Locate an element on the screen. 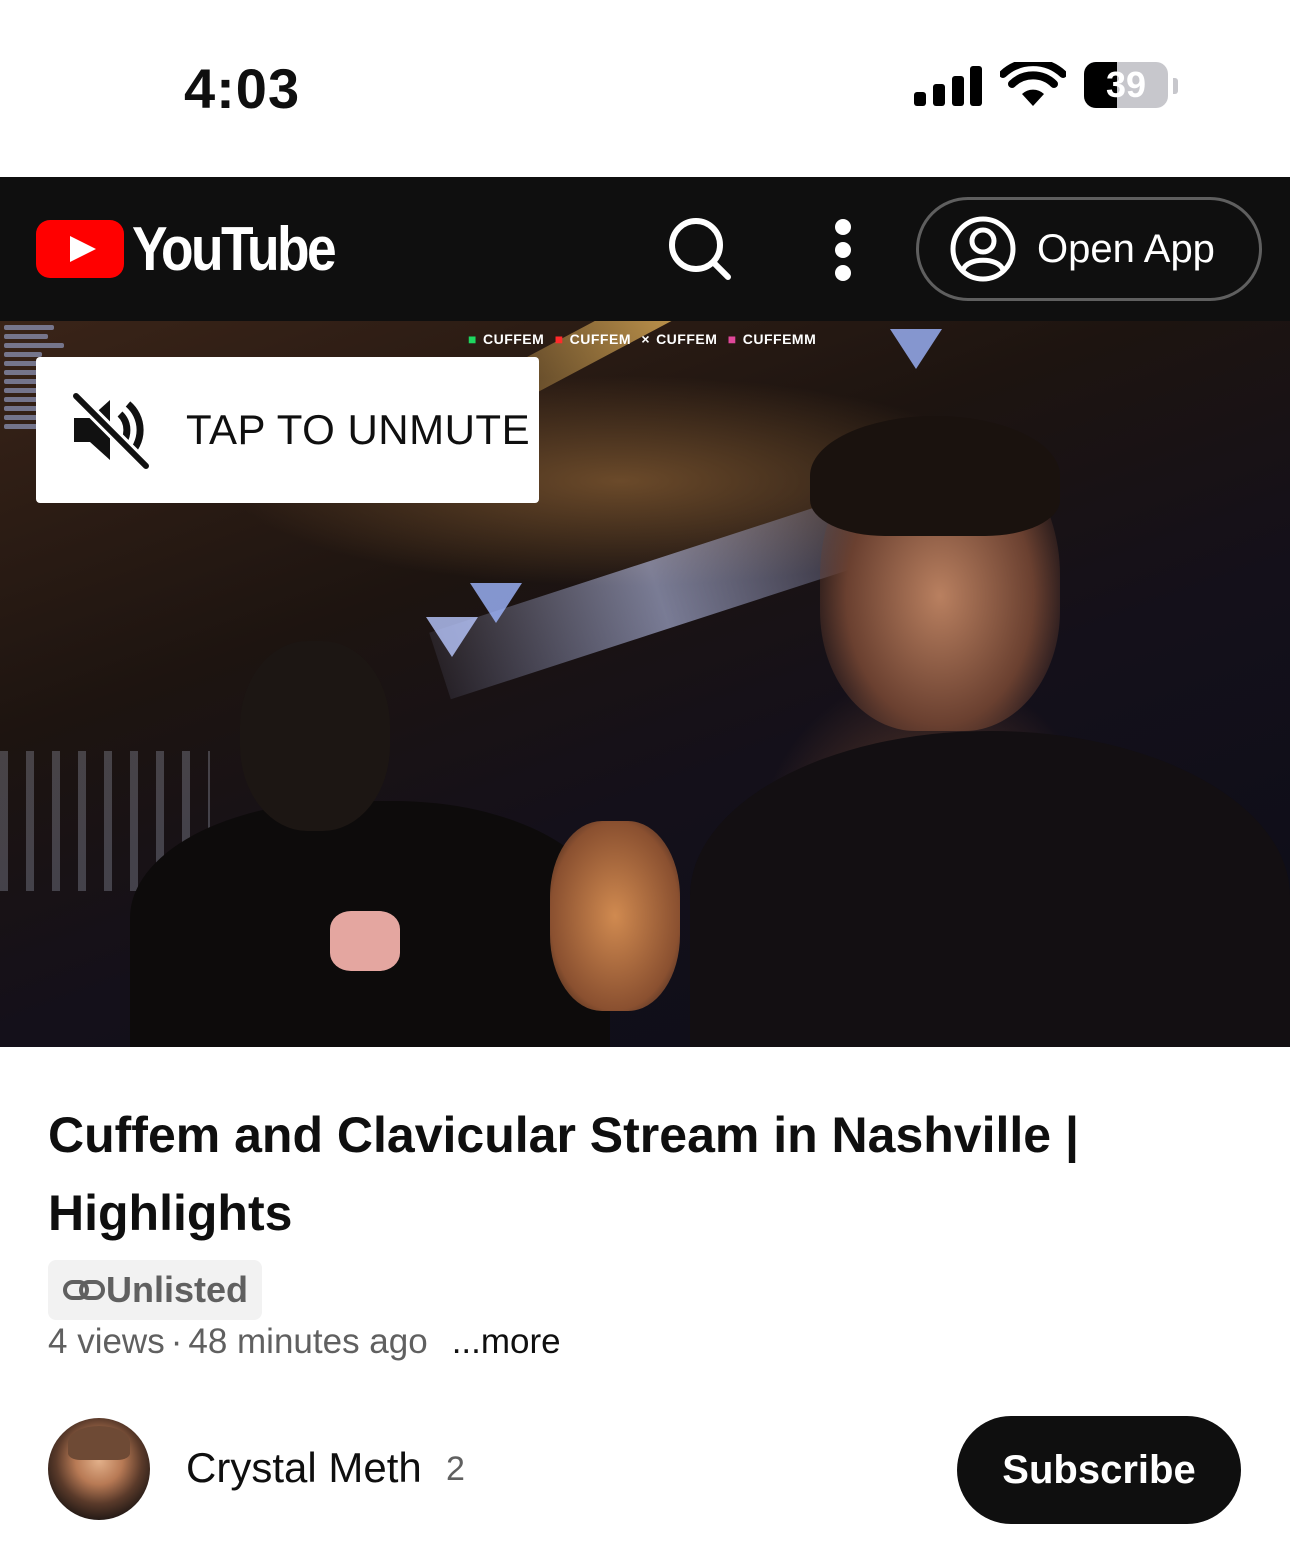 This screenshot has height=1542, width=1290. battery-level: 39 is located at coordinates (1126, 84).